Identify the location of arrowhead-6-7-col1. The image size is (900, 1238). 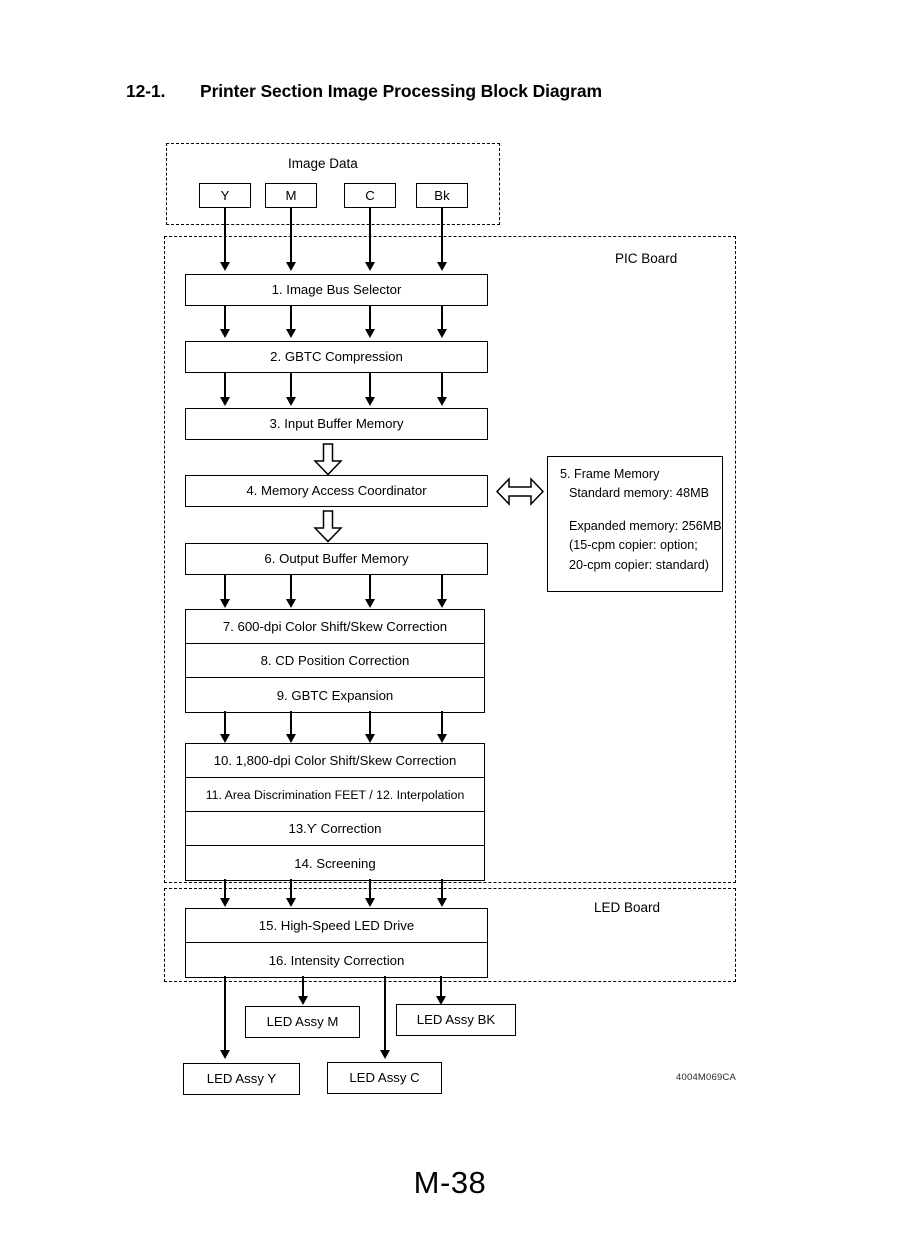
(224, 603).